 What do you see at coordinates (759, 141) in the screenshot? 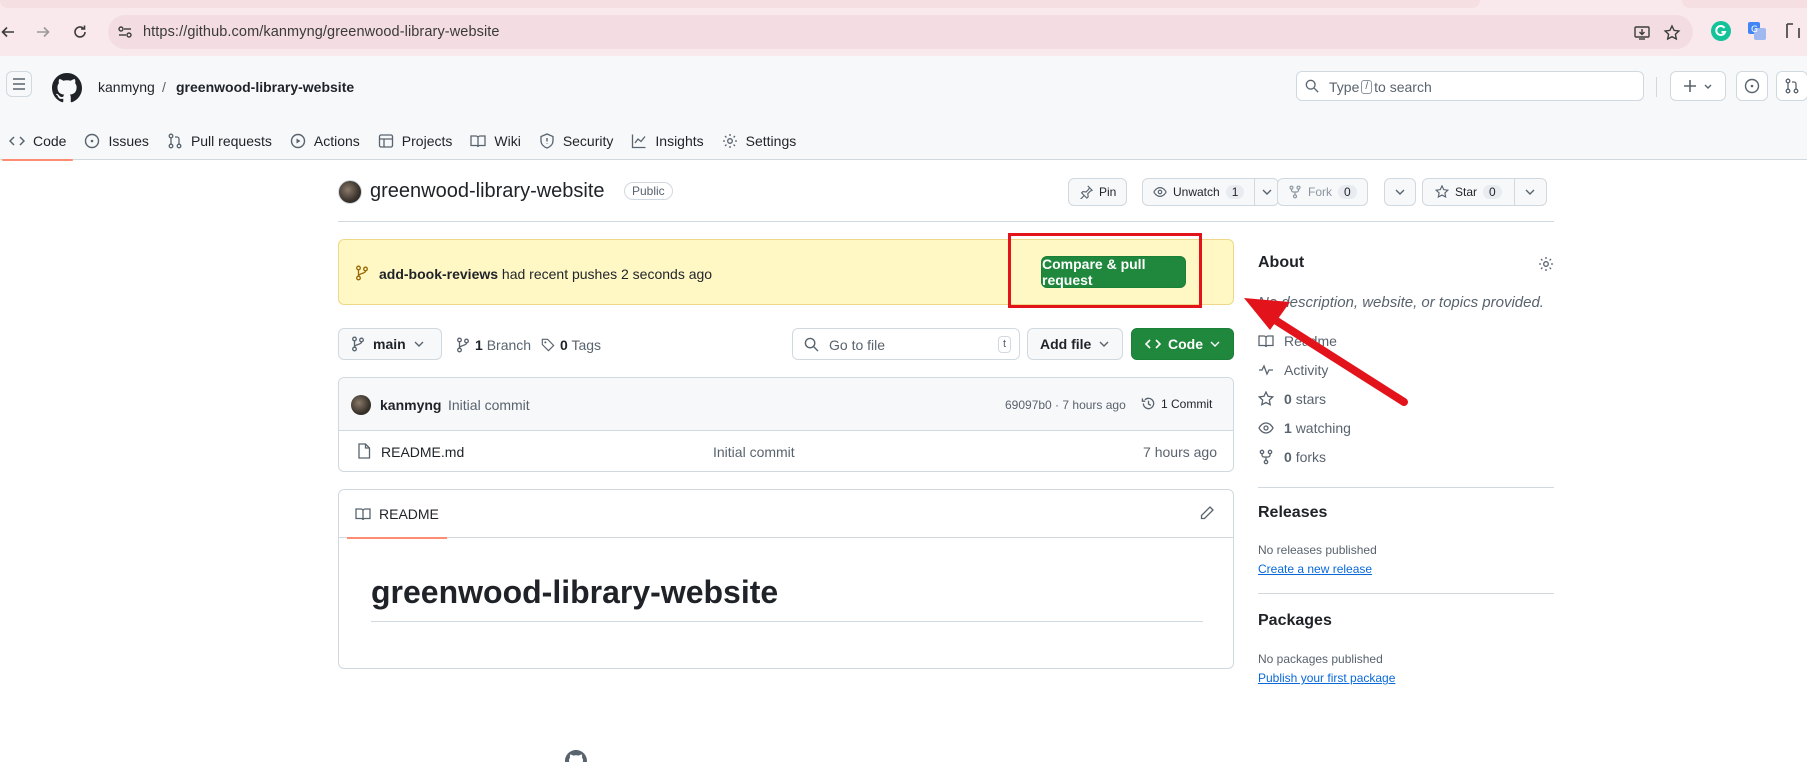
I see `tab-settings: Settings` at bounding box center [759, 141].